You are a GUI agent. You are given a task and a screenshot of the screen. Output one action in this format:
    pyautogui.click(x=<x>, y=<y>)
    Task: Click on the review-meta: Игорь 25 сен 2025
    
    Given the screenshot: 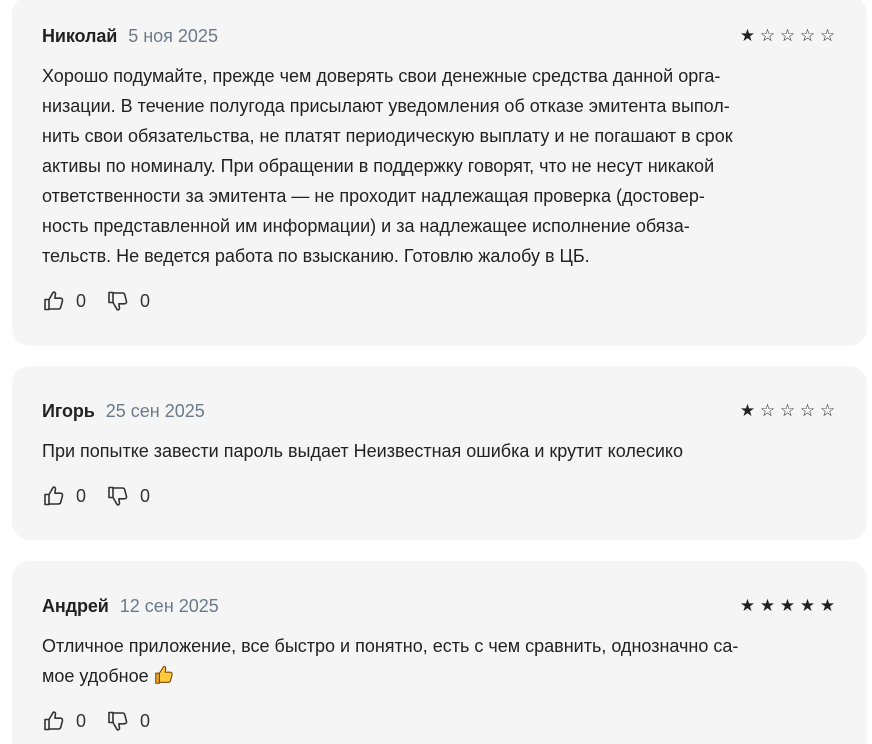 What is the action you would take?
    pyautogui.click(x=123, y=411)
    